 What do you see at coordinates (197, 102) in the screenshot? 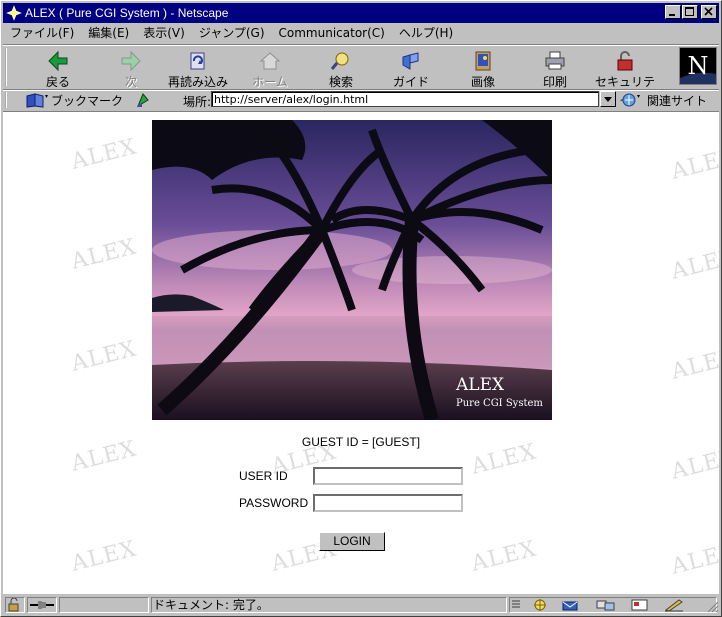
I see `location-label: 場所:` at bounding box center [197, 102].